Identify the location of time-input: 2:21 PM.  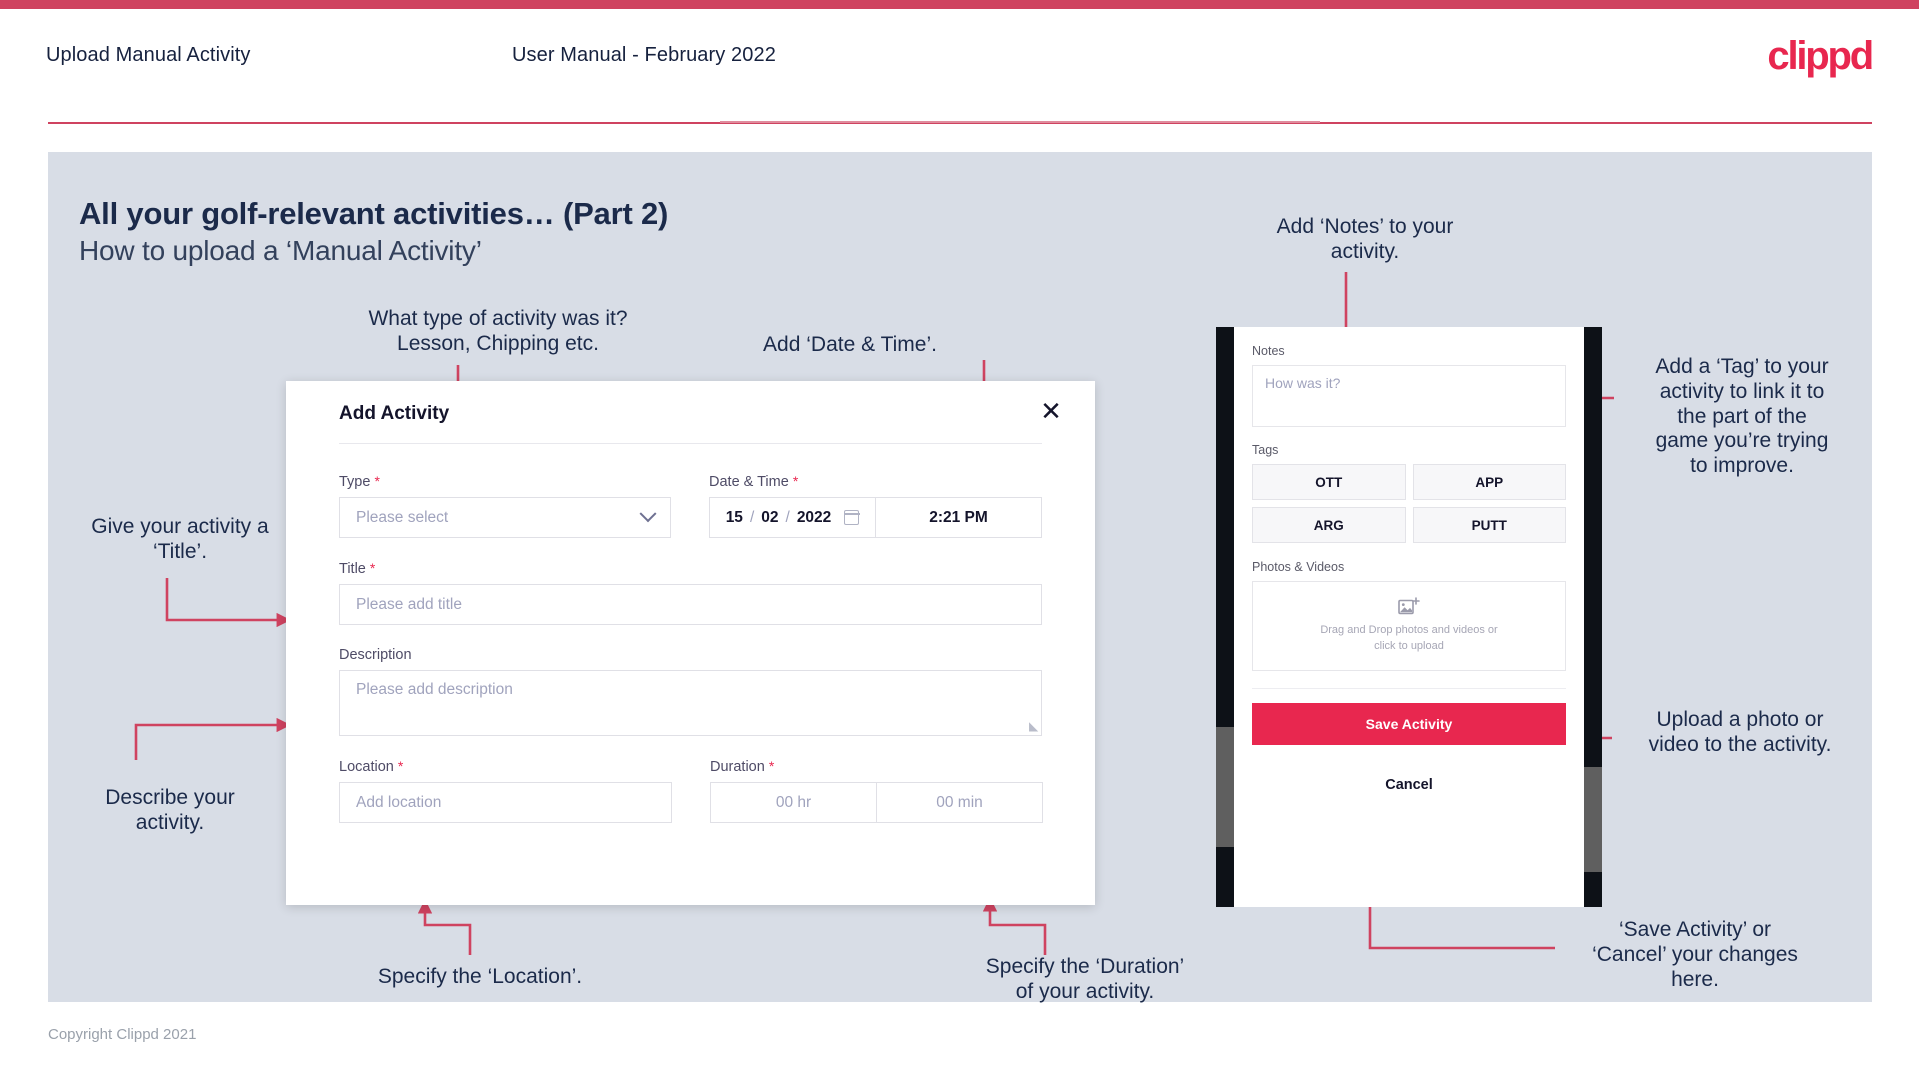
(958, 517).